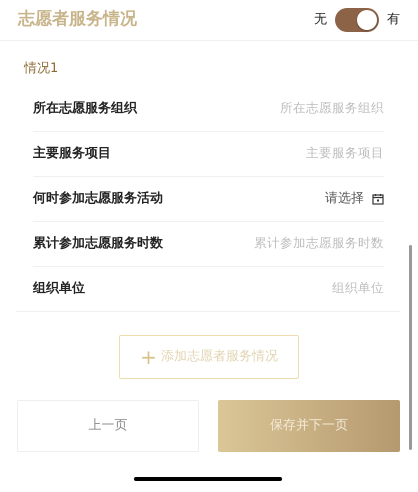  Describe the element at coordinates (77, 20) in the screenshot. I see `section-title: 志愿者服务情况` at that location.